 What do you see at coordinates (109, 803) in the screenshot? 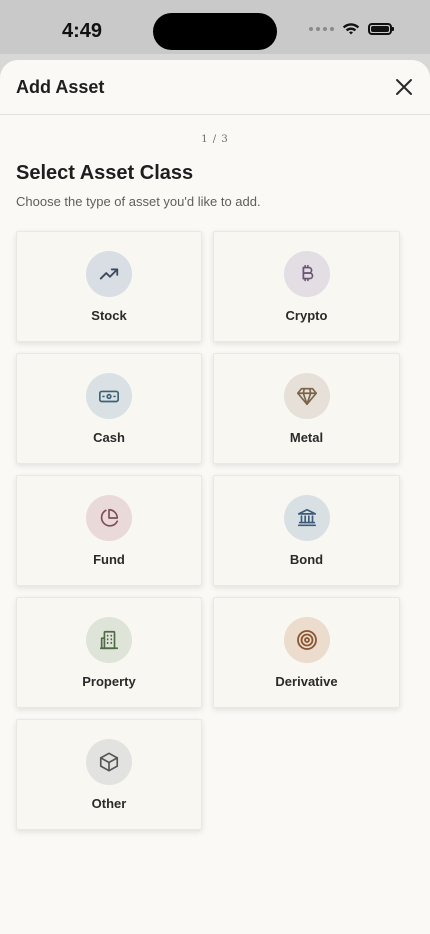
I see `asset-card-label: Other` at bounding box center [109, 803].